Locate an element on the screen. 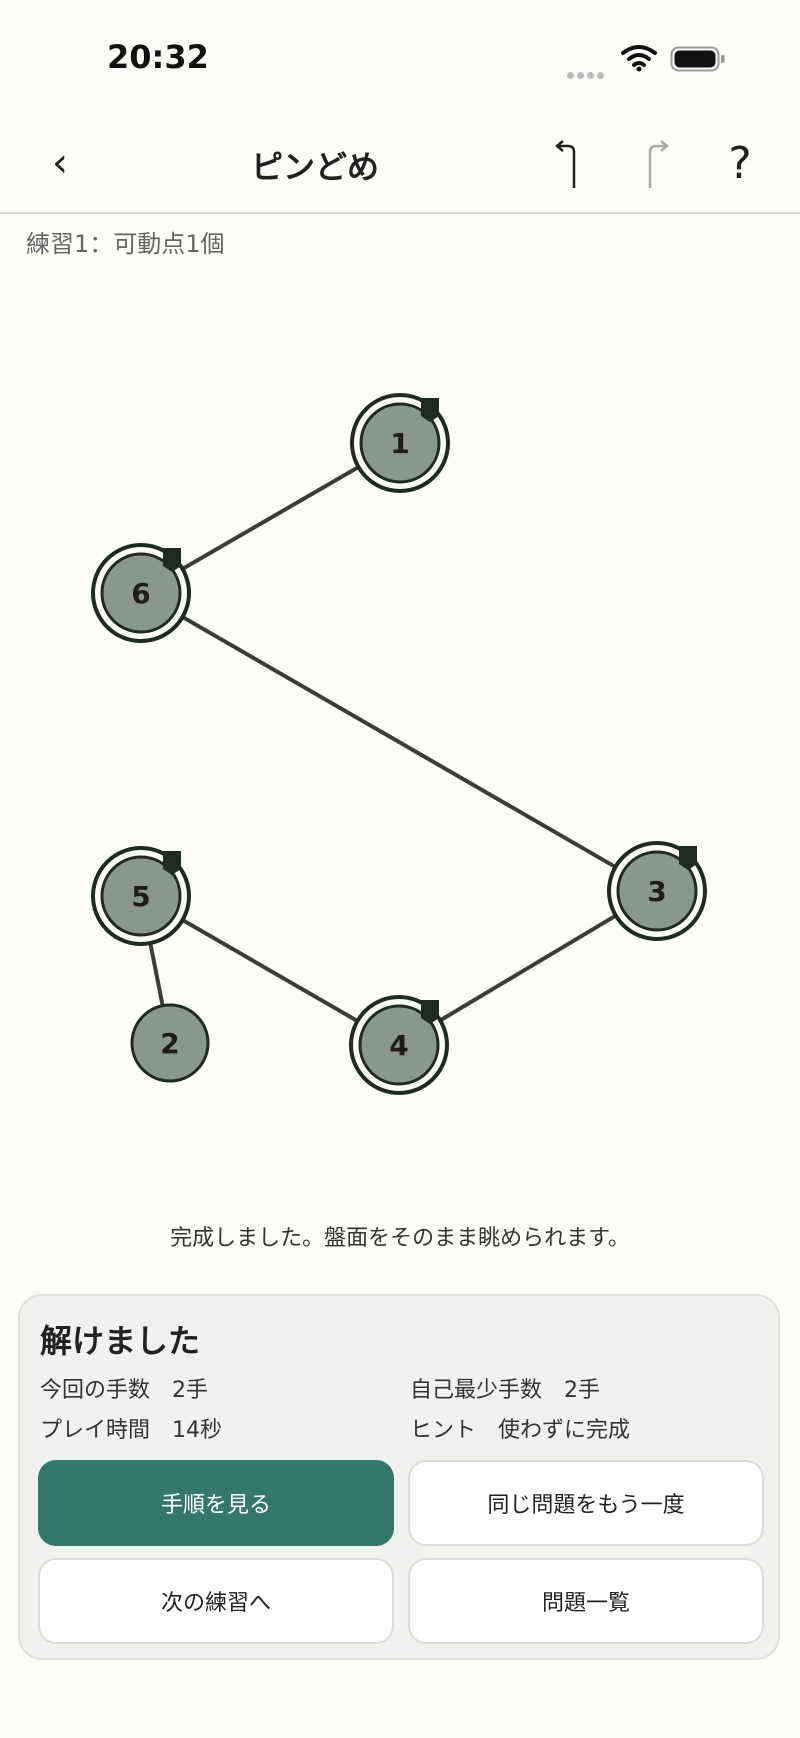 This screenshot has width=800, height=1738. signal-icon is located at coordinates (587, 73).